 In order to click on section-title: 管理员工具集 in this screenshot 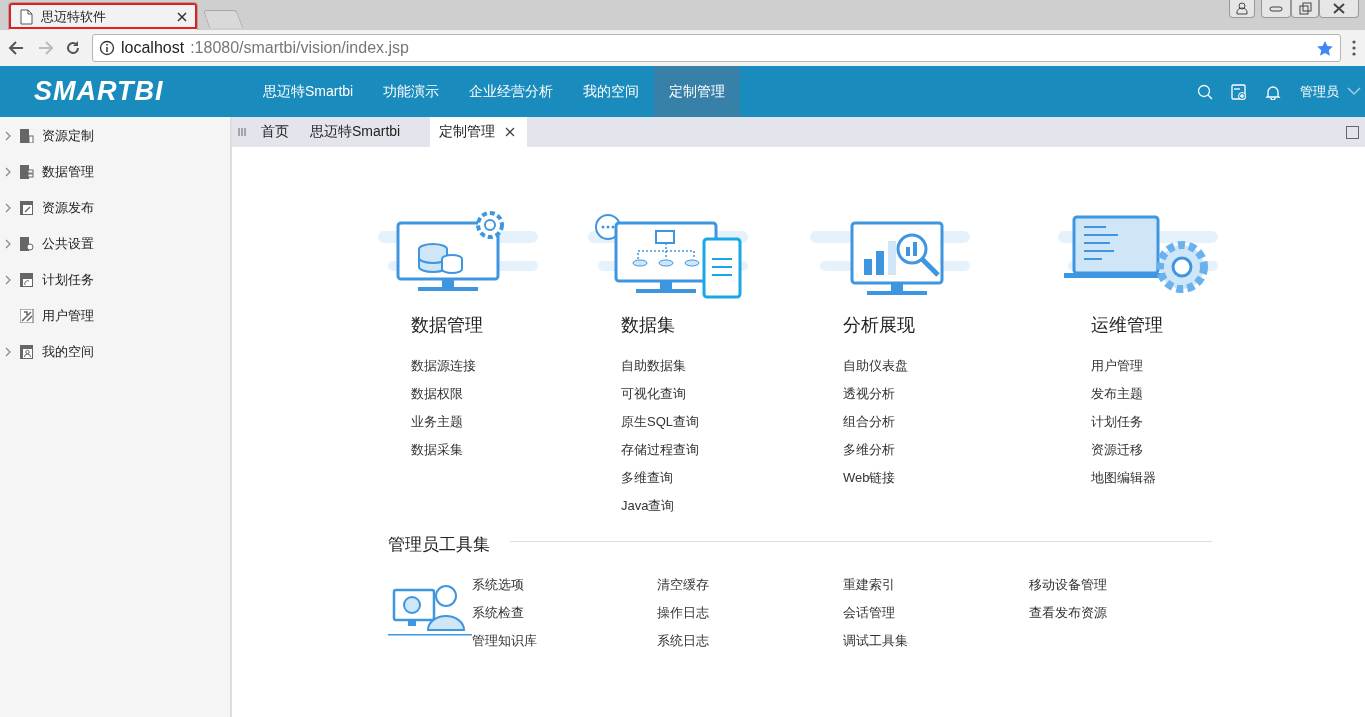, I will do `click(439, 545)`.